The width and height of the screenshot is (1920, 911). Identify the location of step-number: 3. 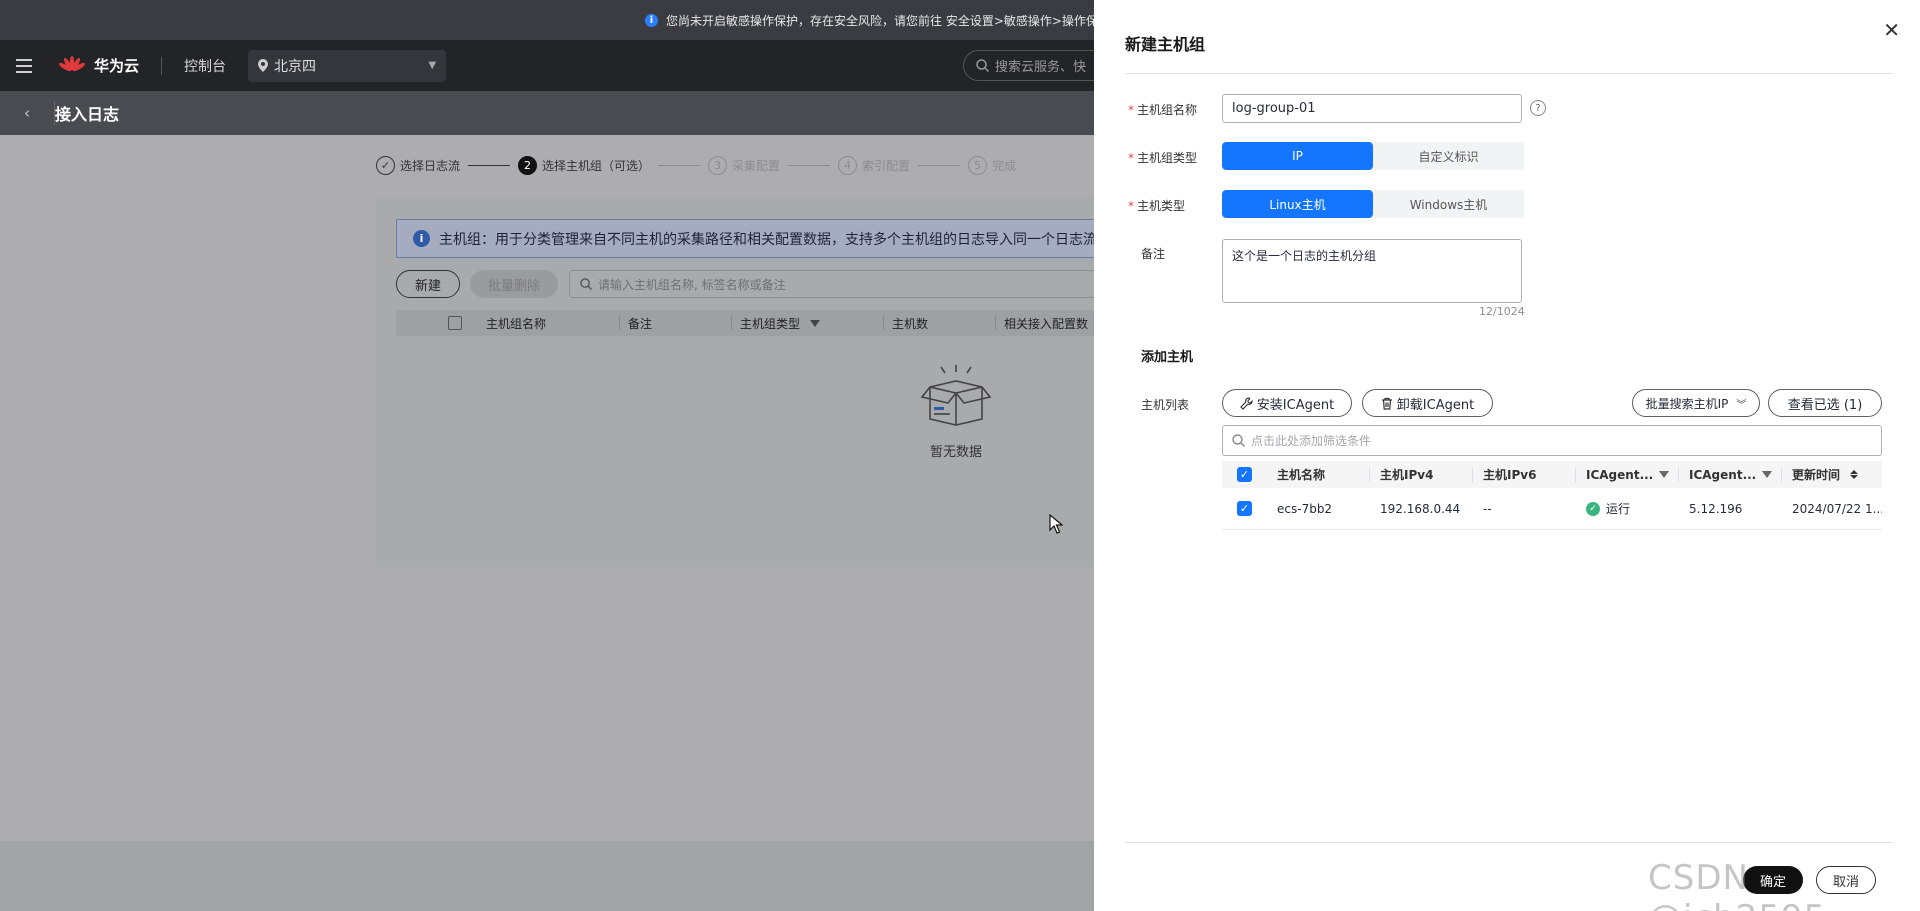
(718, 165).